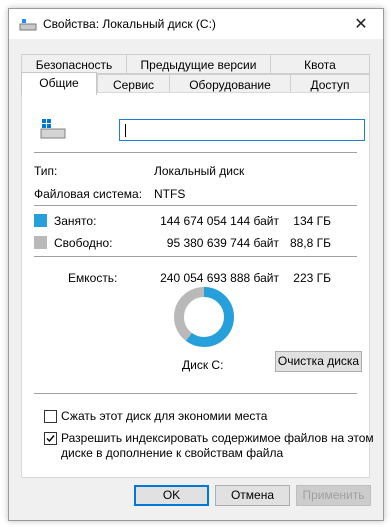 The width and height of the screenshot is (391, 527). What do you see at coordinates (83, 243) in the screenshot?
I see `free-label: Свободно:` at bounding box center [83, 243].